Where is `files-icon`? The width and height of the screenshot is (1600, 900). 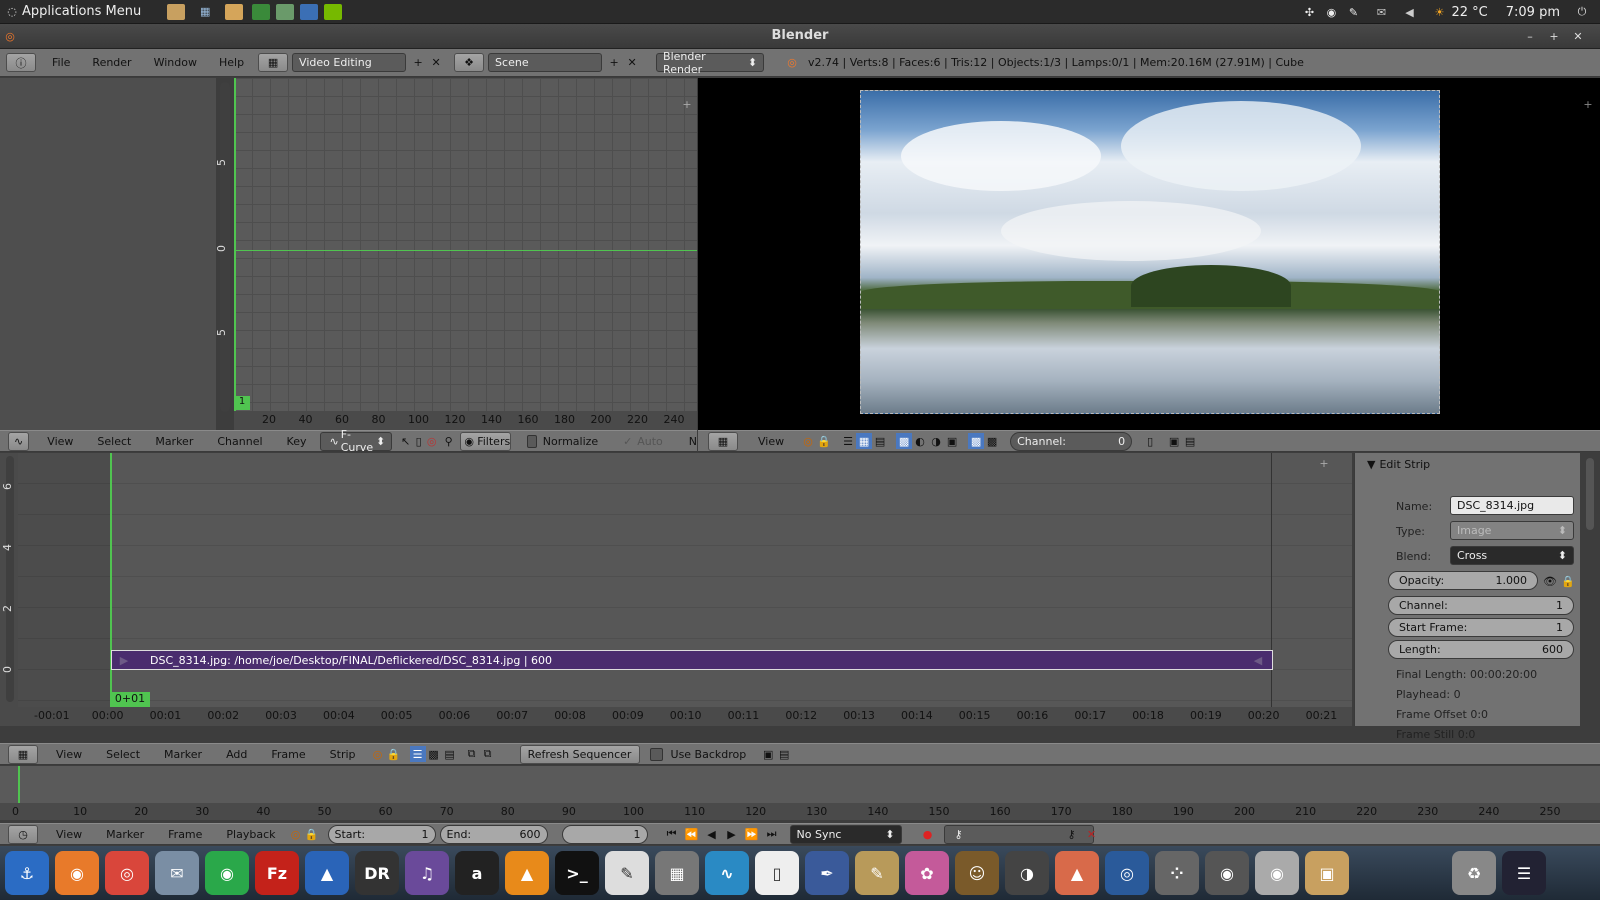
files-icon is located at coordinates (234, 11).